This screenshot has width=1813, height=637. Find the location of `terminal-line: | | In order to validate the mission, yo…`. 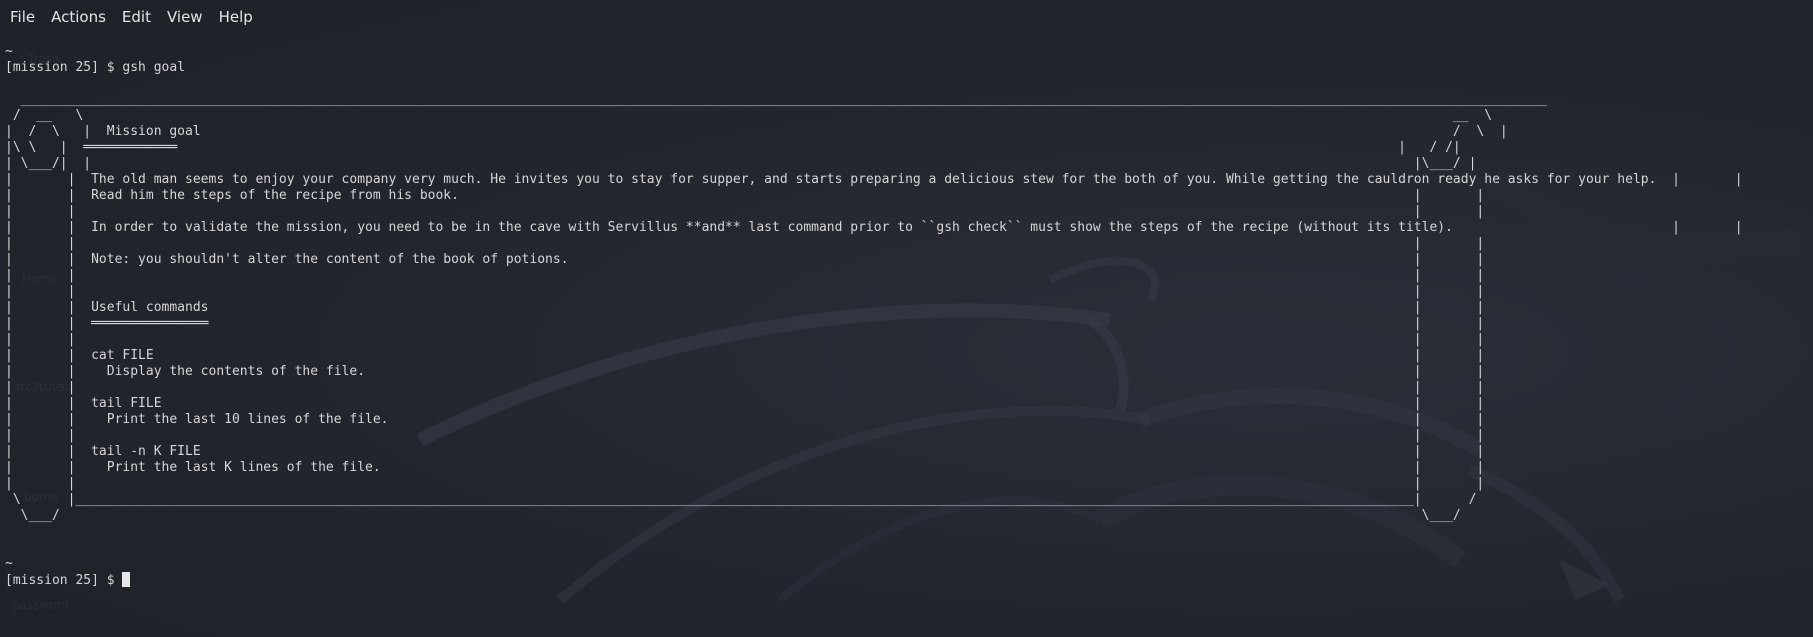

terminal-line: | | In order to validate the mission, yo… is located at coordinates (874, 227).